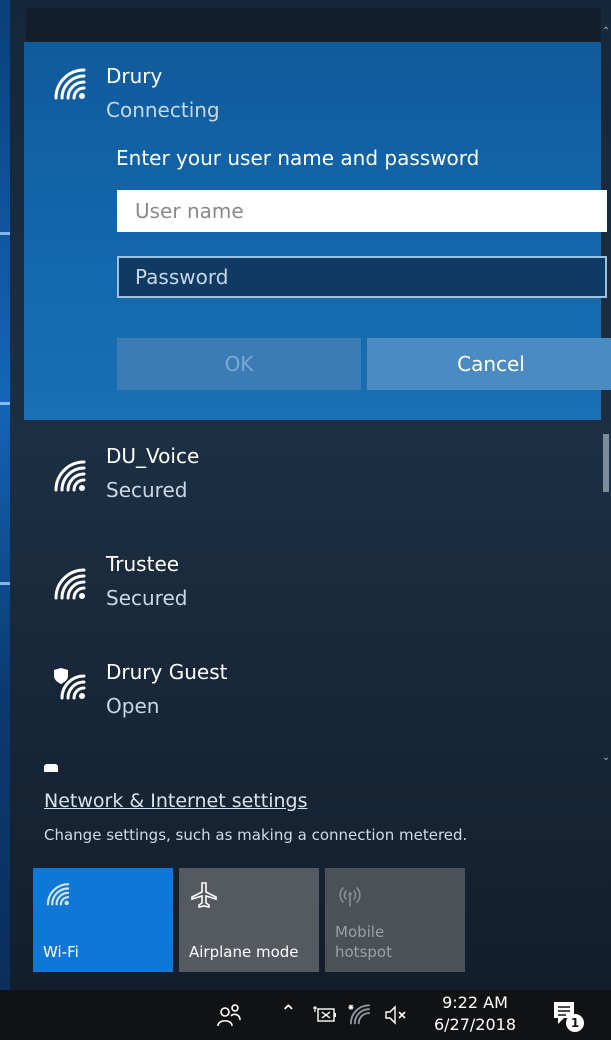 The width and height of the screenshot is (611, 1040). I want to click on tile-label: Wi-Fi, so click(61, 952).